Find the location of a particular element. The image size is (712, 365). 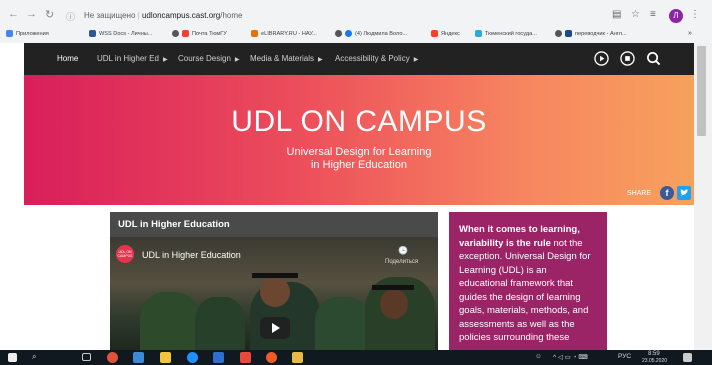

address-bar: Не защищено | udloncampus.cast.org/home is located at coordinates (163, 16).